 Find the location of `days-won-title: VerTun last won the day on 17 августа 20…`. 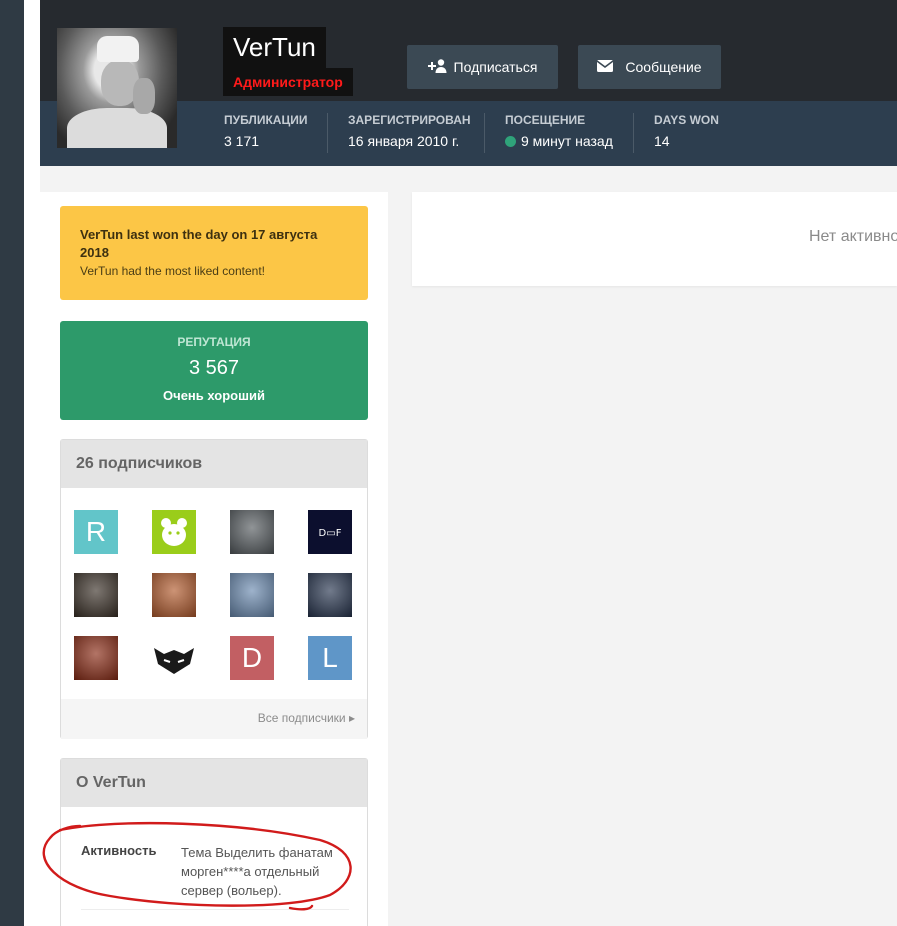

days-won-title: VerTun last won the day on 17 августа 20… is located at coordinates (199, 243).